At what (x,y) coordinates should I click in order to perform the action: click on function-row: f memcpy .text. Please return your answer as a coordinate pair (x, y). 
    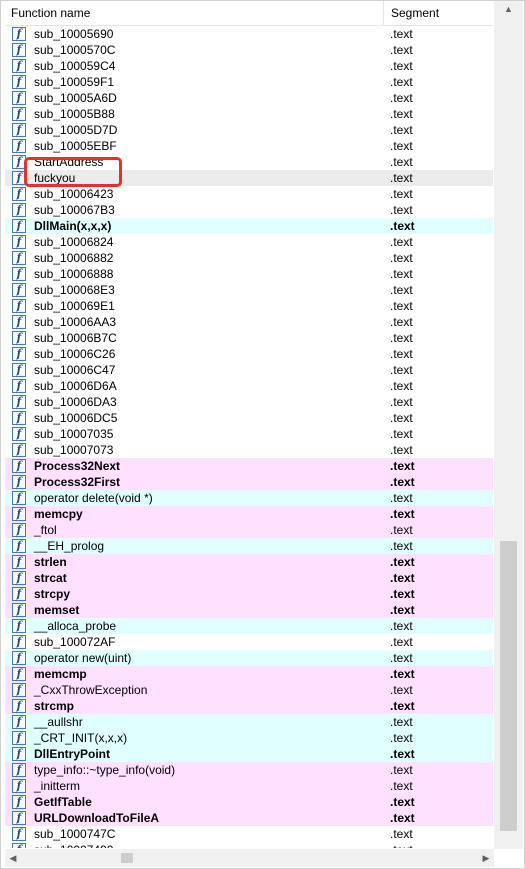
    Looking at the image, I should click on (249, 514).